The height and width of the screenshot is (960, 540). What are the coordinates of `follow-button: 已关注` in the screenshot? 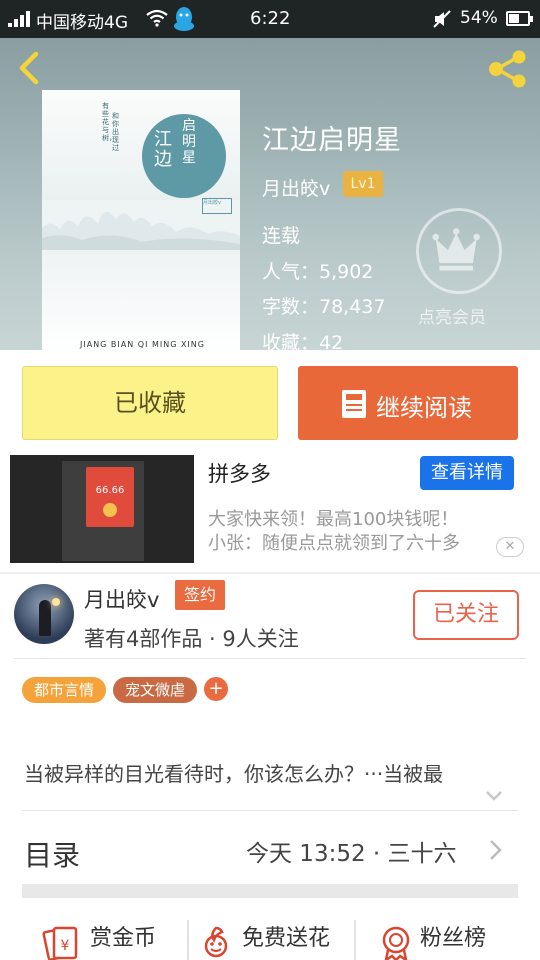 It's located at (466, 615).